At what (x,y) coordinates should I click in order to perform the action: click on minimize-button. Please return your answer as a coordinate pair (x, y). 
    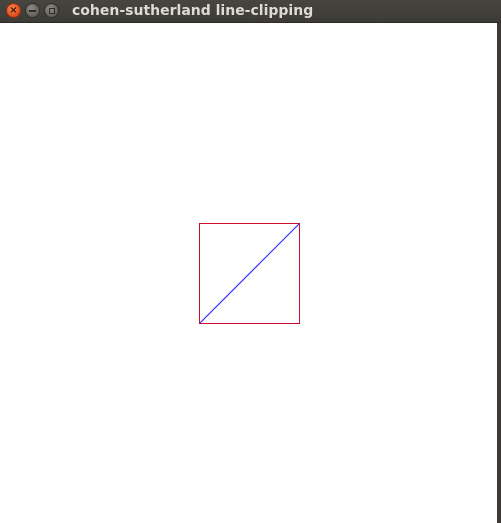
    Looking at the image, I should click on (32, 10).